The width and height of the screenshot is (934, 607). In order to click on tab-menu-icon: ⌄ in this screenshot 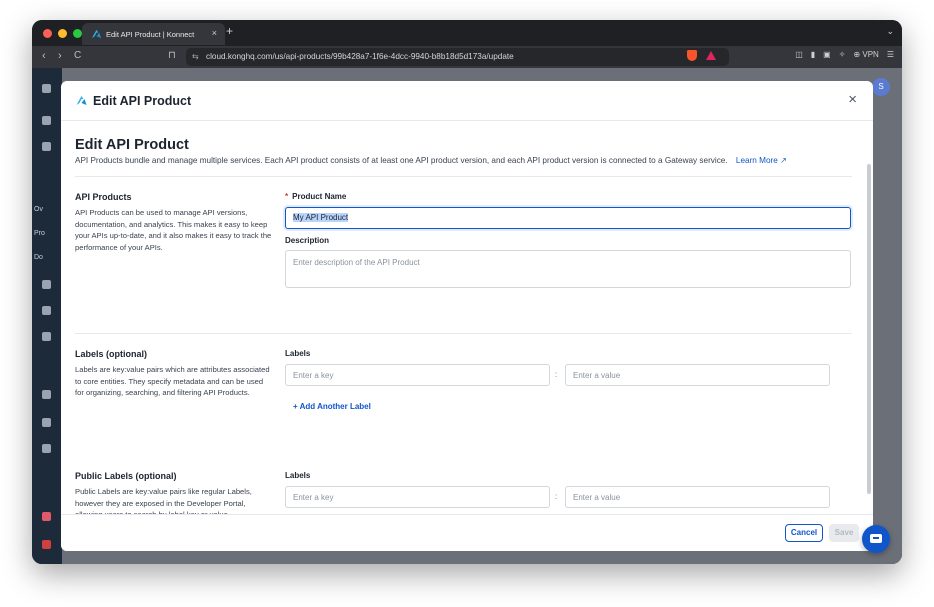, I will do `click(890, 31)`.